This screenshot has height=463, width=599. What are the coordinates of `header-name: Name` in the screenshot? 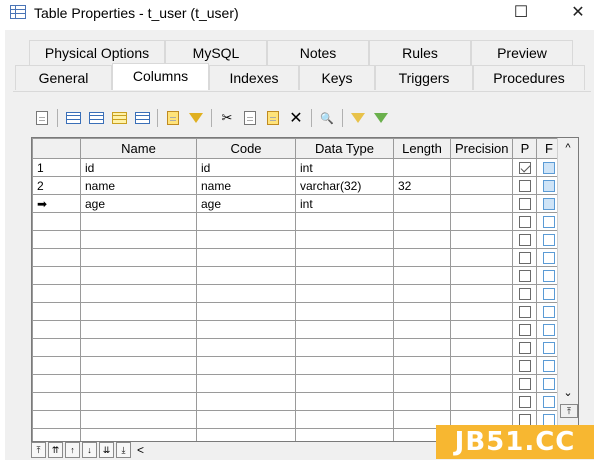 It's located at (138, 148).